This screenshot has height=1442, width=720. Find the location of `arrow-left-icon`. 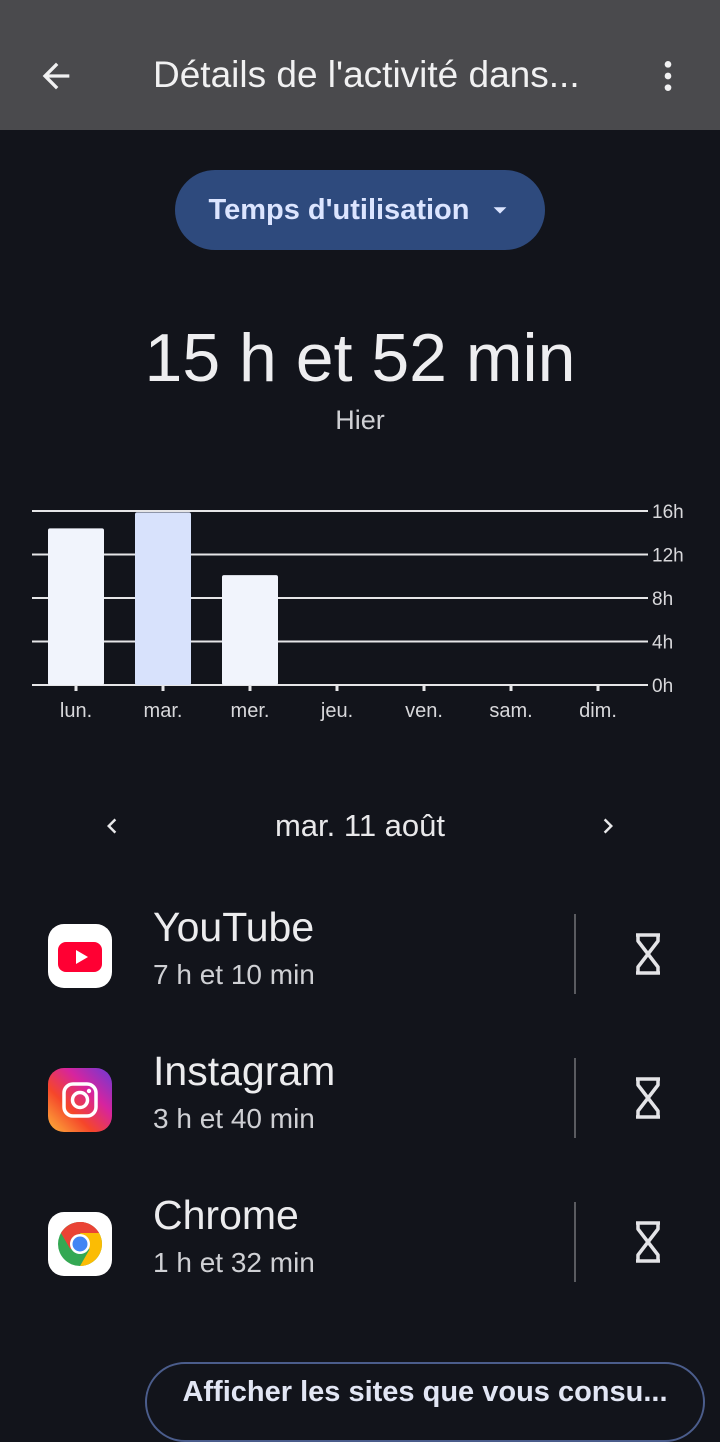

arrow-left-icon is located at coordinates (56, 76).